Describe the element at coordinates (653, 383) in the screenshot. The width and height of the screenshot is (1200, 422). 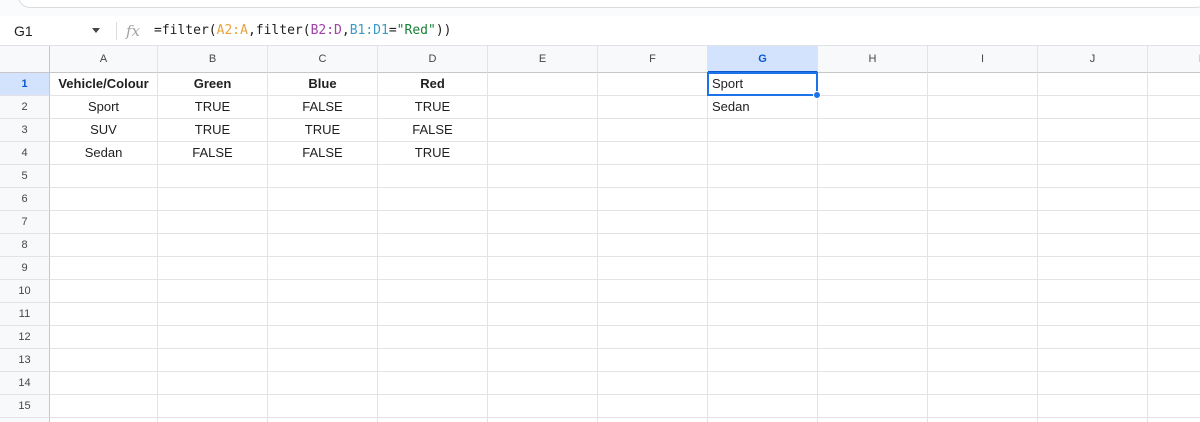
I see `cell-f14` at that location.